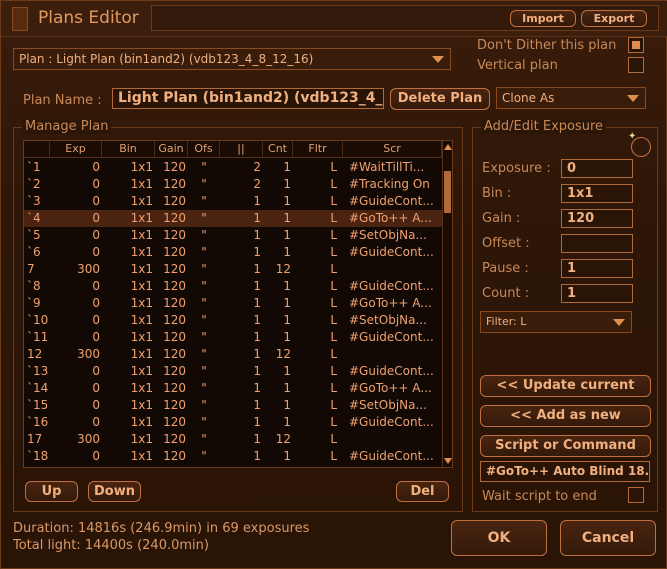 Image resolution: width=667 pixels, height=569 pixels. I want to click on column-header: Exp, so click(76, 149).